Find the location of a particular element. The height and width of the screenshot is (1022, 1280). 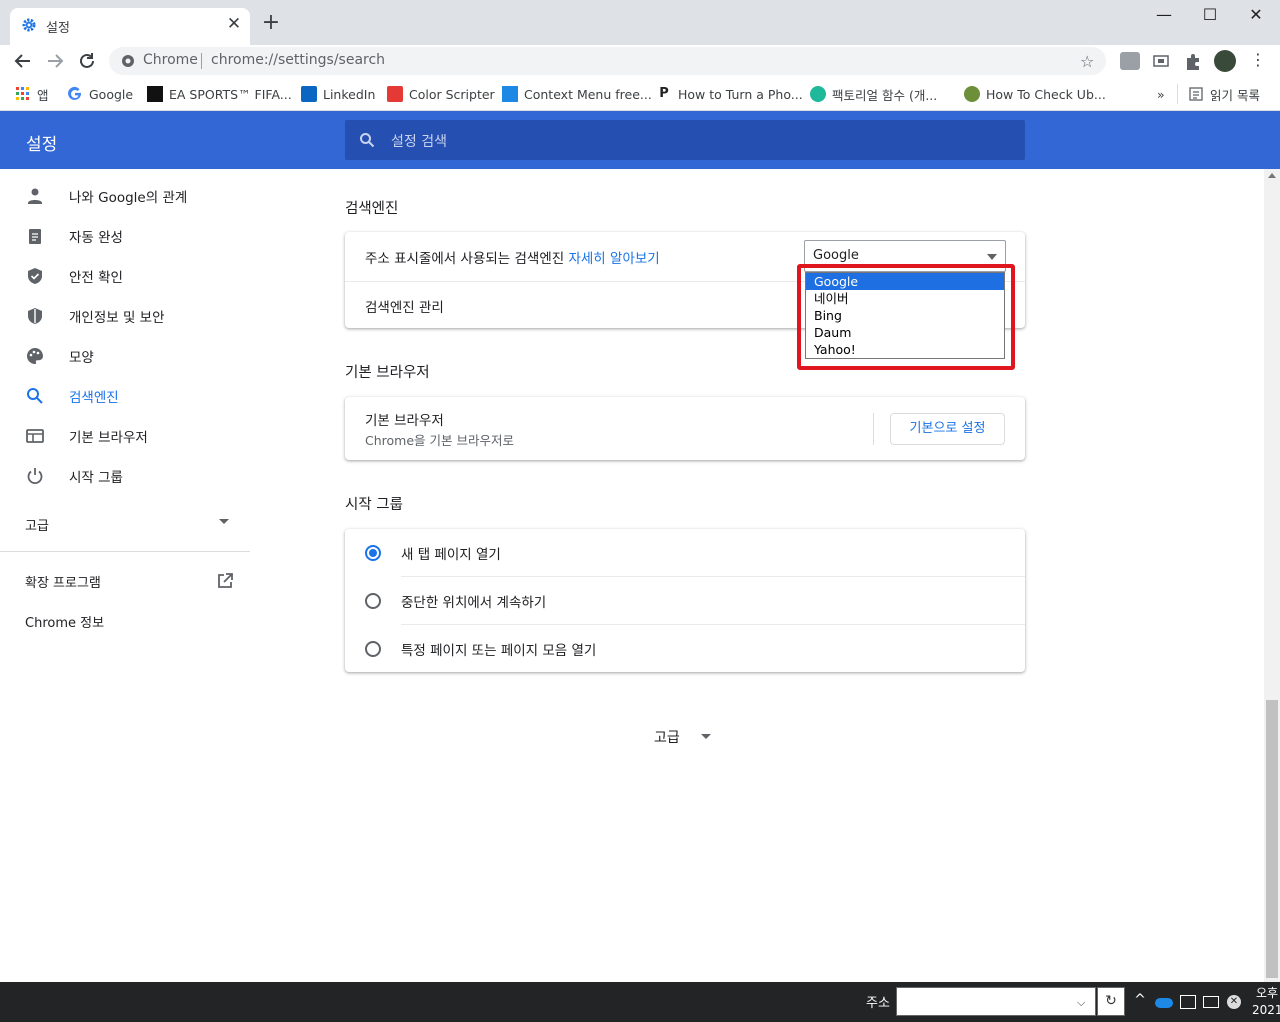

row-divider is located at coordinates (713, 576).